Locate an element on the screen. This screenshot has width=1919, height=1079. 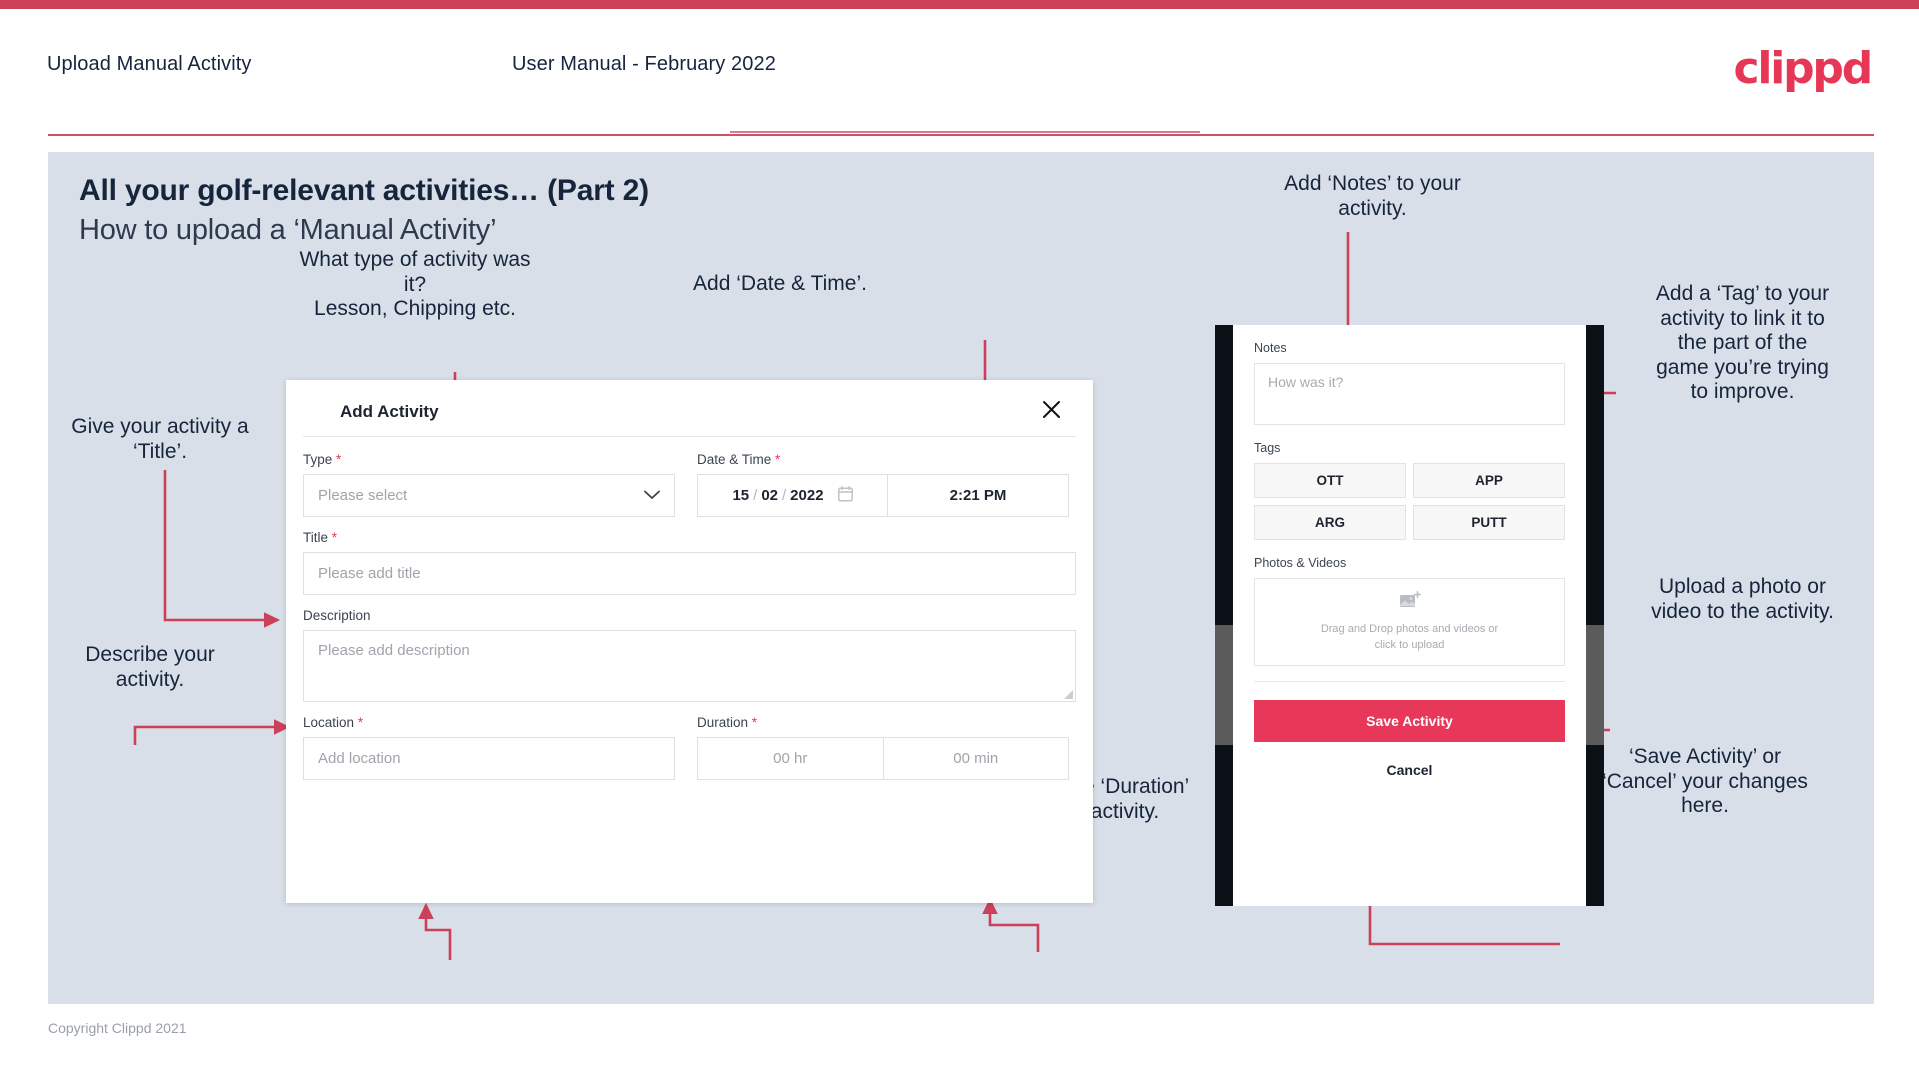
annotation-upload: Upload a photo or video to the activity. is located at coordinates (1742, 599).